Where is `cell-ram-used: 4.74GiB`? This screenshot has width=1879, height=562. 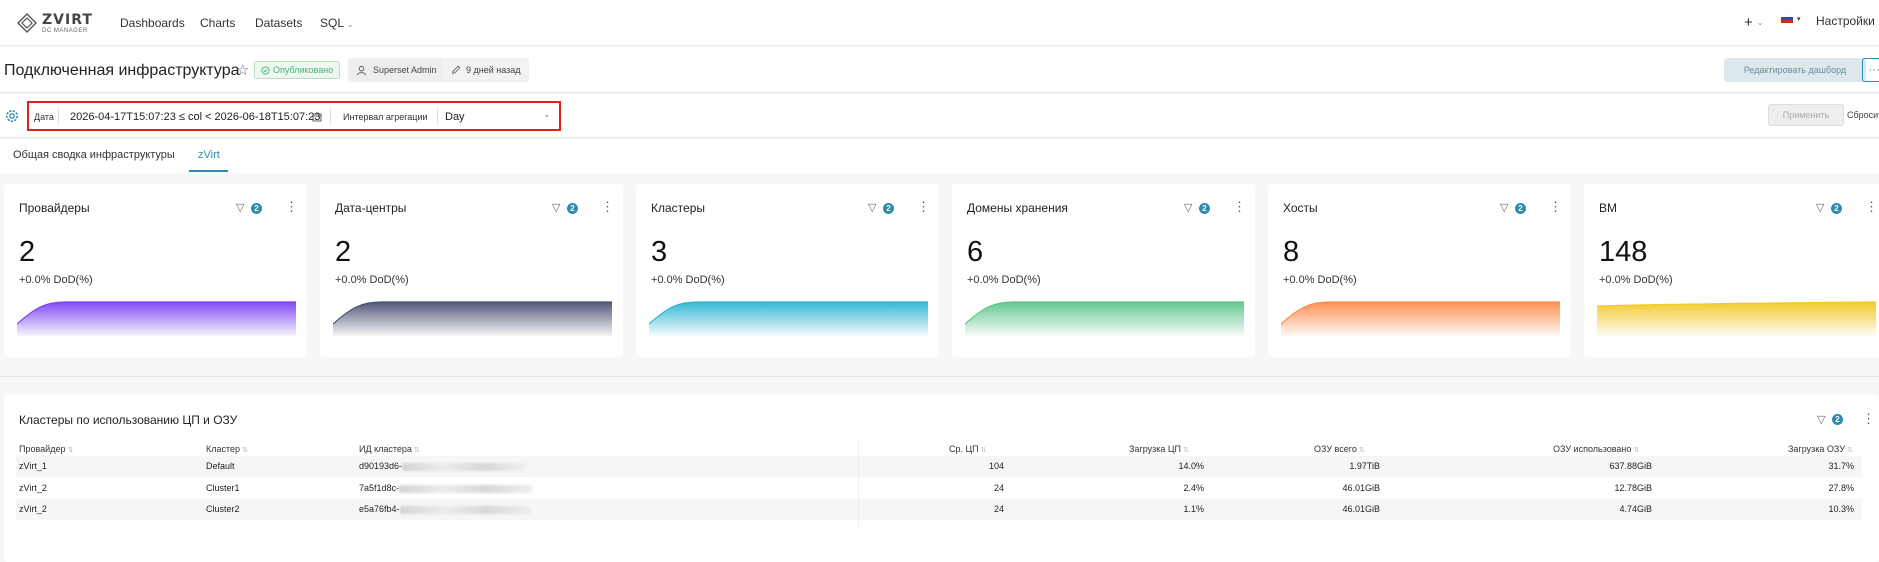
cell-ram-used: 4.74GiB is located at coordinates (1635, 509).